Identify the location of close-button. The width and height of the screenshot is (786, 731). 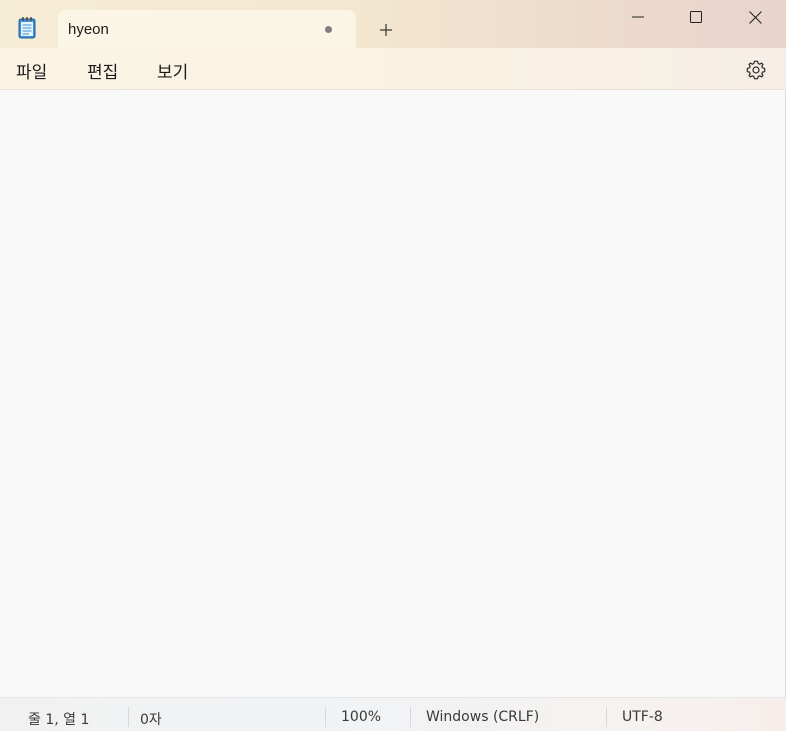
(755, 17).